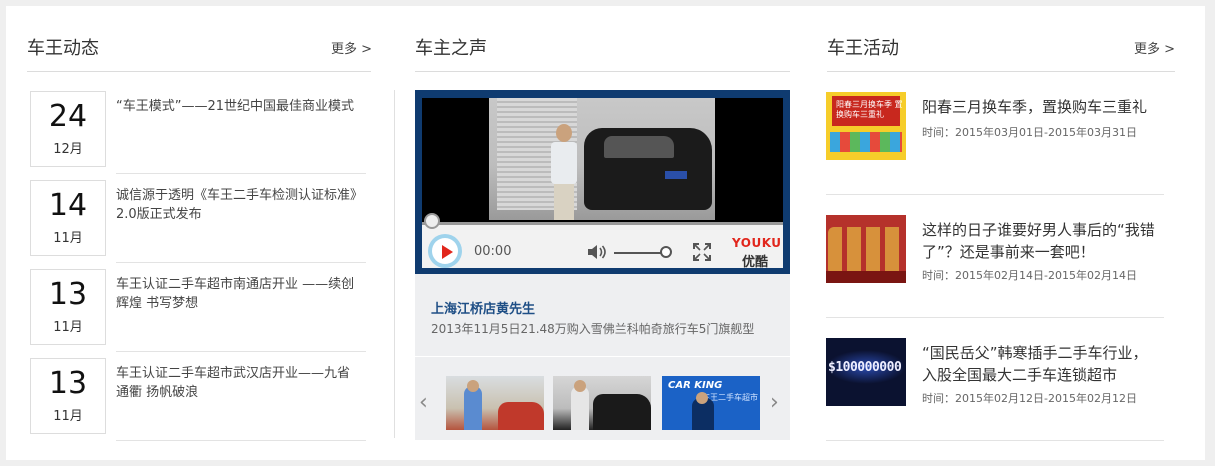  Describe the element at coordinates (869, 109) in the screenshot. I see `activity-image-text: 阳春三月换车季 置换购车三重礼` at that location.